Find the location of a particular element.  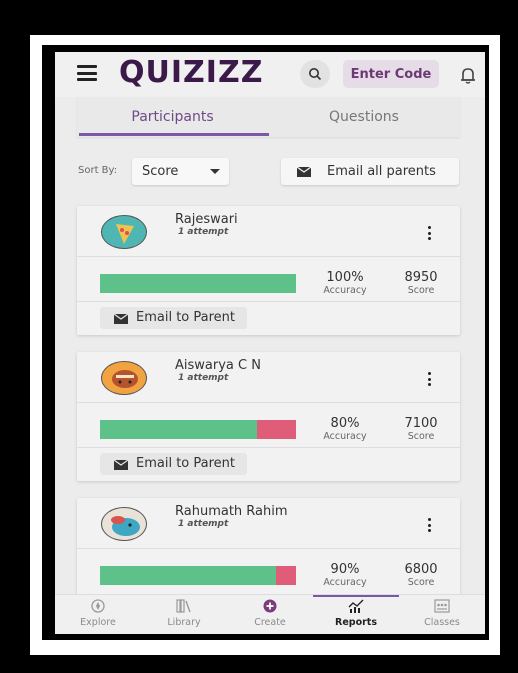

bottom-navigation: Explore Library Create Reports Classes is located at coordinates (270, 614).